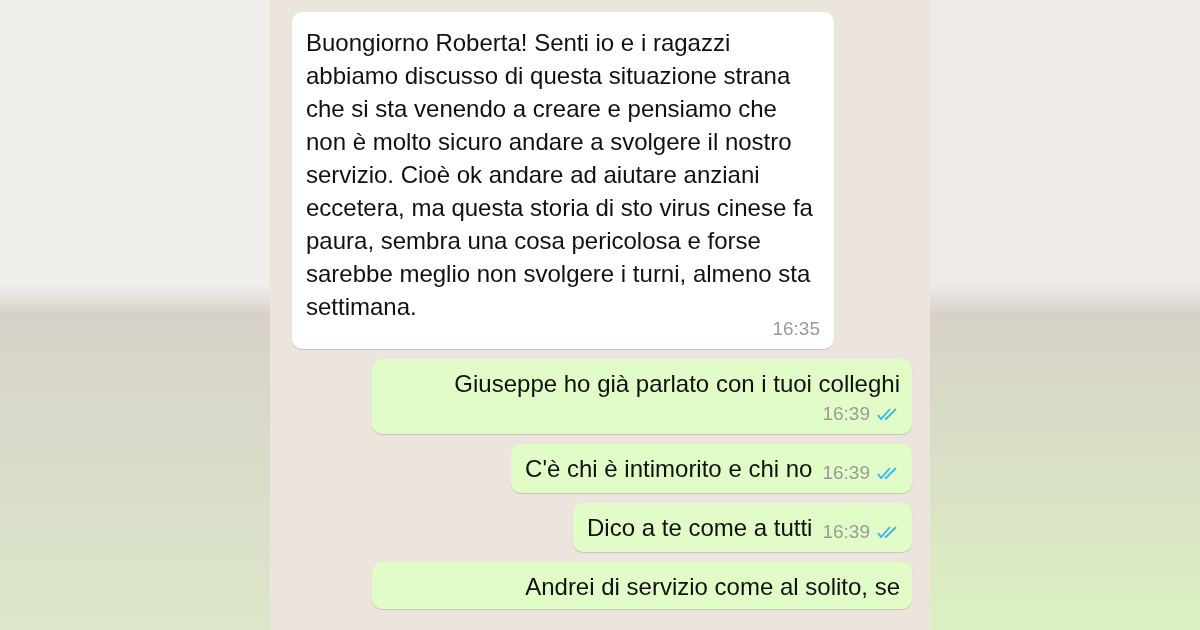 The width and height of the screenshot is (1200, 630). Describe the element at coordinates (677, 384) in the screenshot. I see `message-text: Giuseppe ho già parlato con i tuoi colleghi` at that location.